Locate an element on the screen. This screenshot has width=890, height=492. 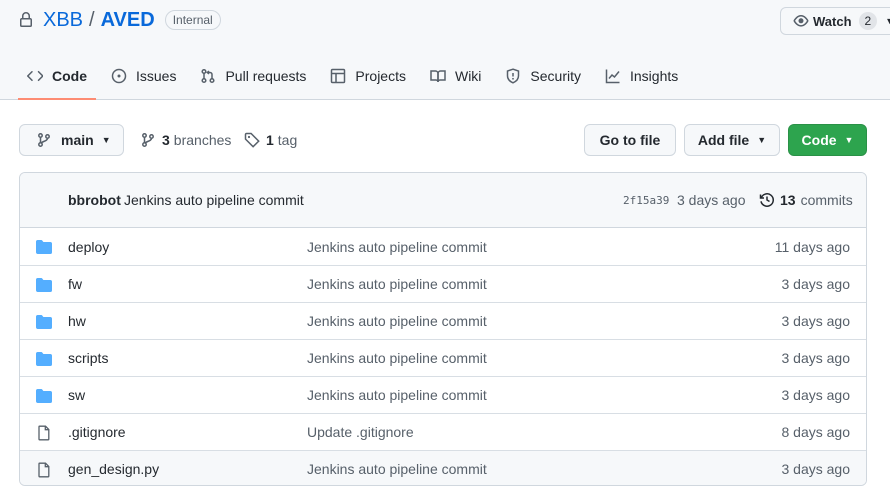
tab-label: Code is located at coordinates (69, 76).